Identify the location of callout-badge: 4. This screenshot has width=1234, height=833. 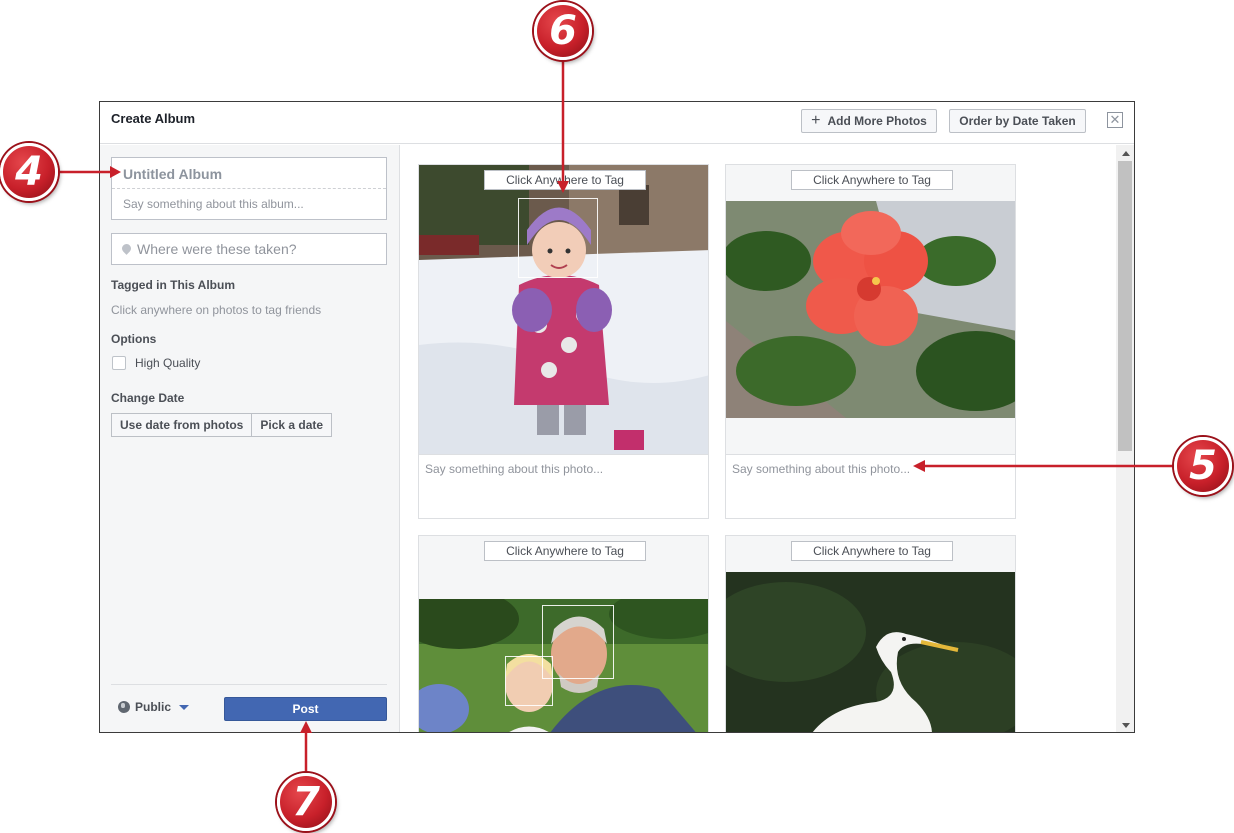
(29, 172).